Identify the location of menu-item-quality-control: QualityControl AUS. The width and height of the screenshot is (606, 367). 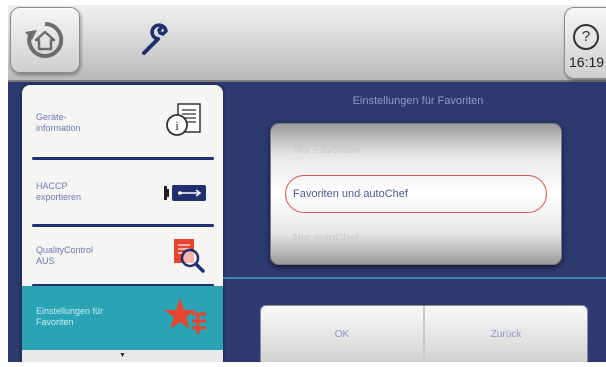
(122, 257).